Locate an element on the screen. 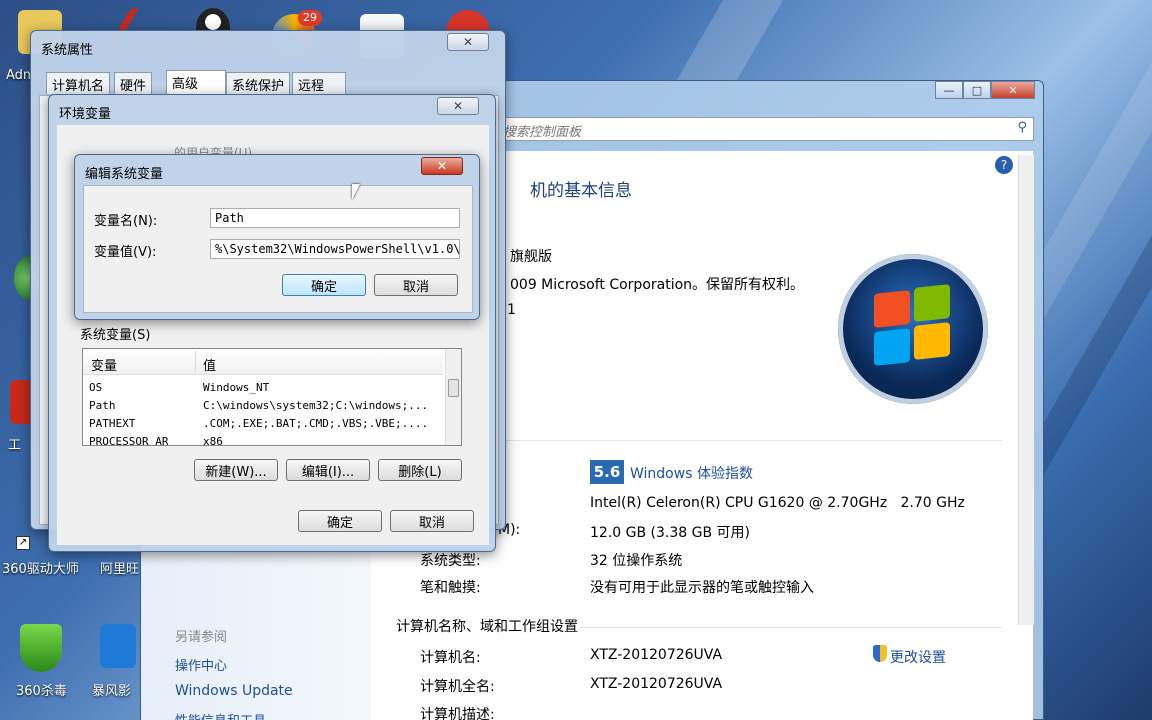  help-icon: ? is located at coordinates (1004, 165).